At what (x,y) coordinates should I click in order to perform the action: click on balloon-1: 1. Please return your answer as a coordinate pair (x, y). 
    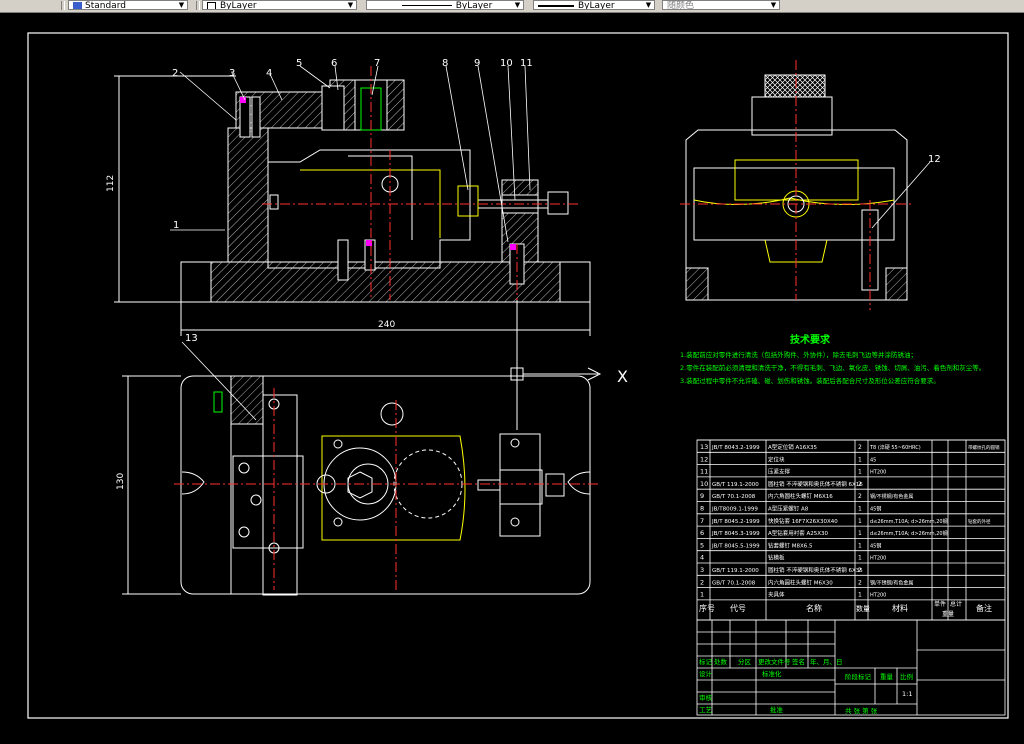
    Looking at the image, I should click on (176, 225).